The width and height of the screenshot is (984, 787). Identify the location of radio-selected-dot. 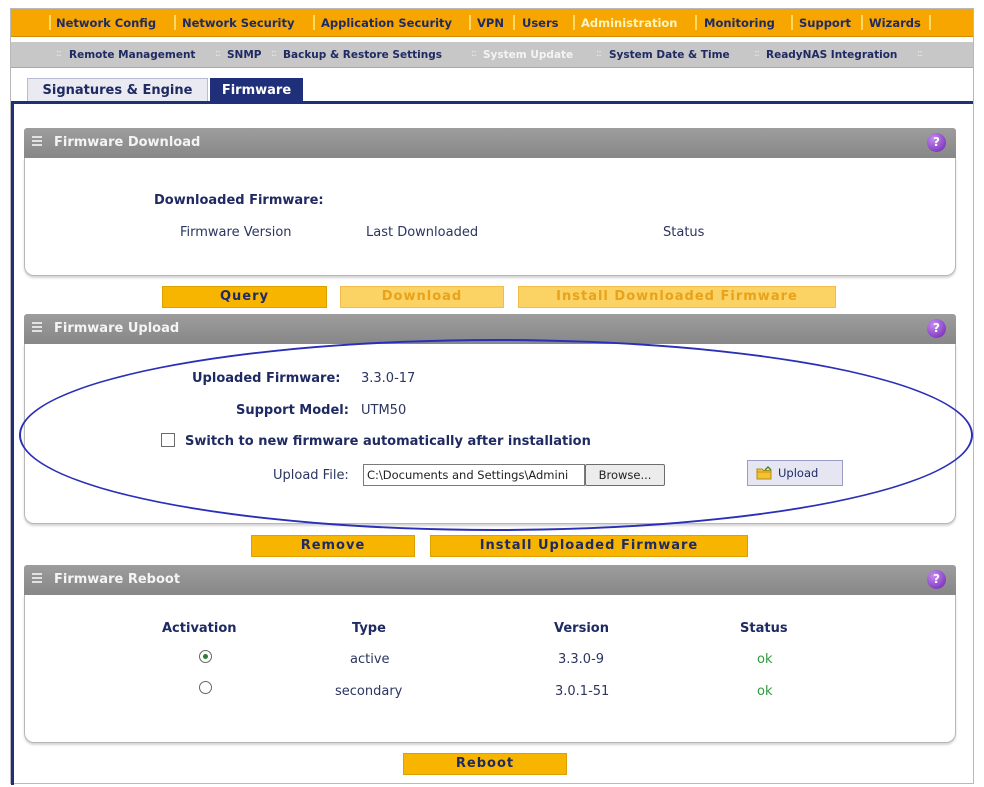
(205, 656).